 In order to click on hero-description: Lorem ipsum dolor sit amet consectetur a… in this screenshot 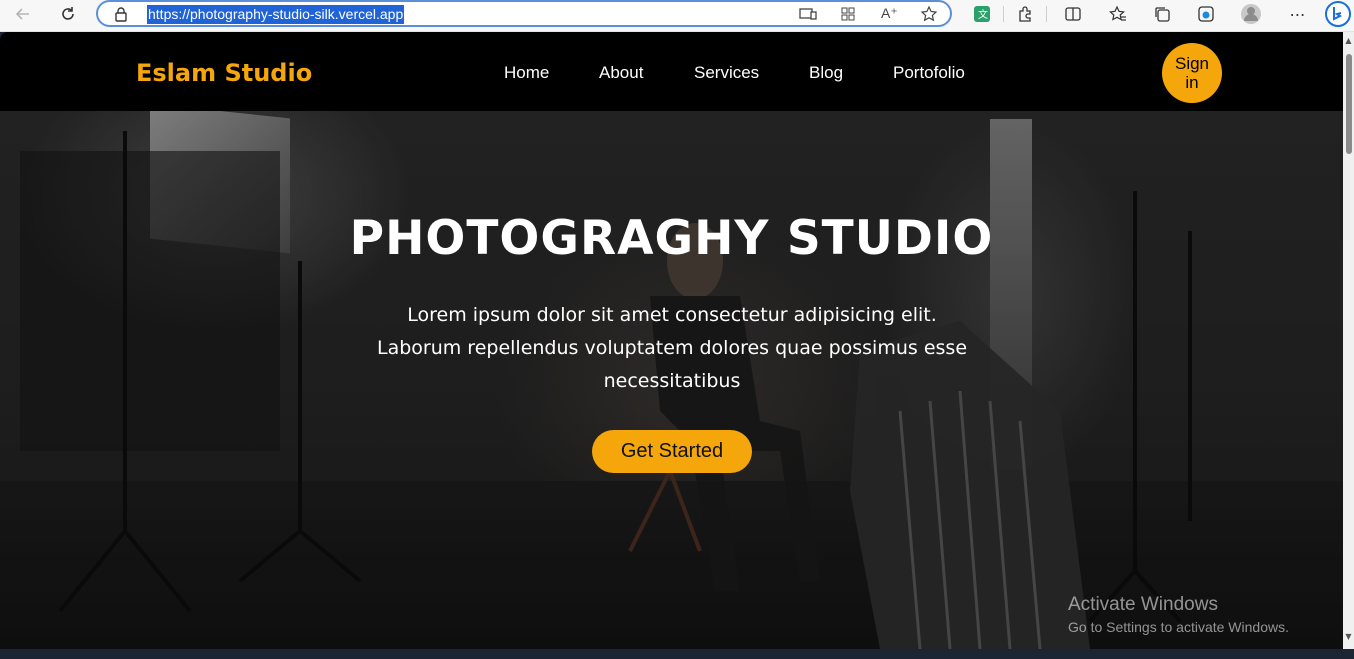, I will do `click(672, 348)`.